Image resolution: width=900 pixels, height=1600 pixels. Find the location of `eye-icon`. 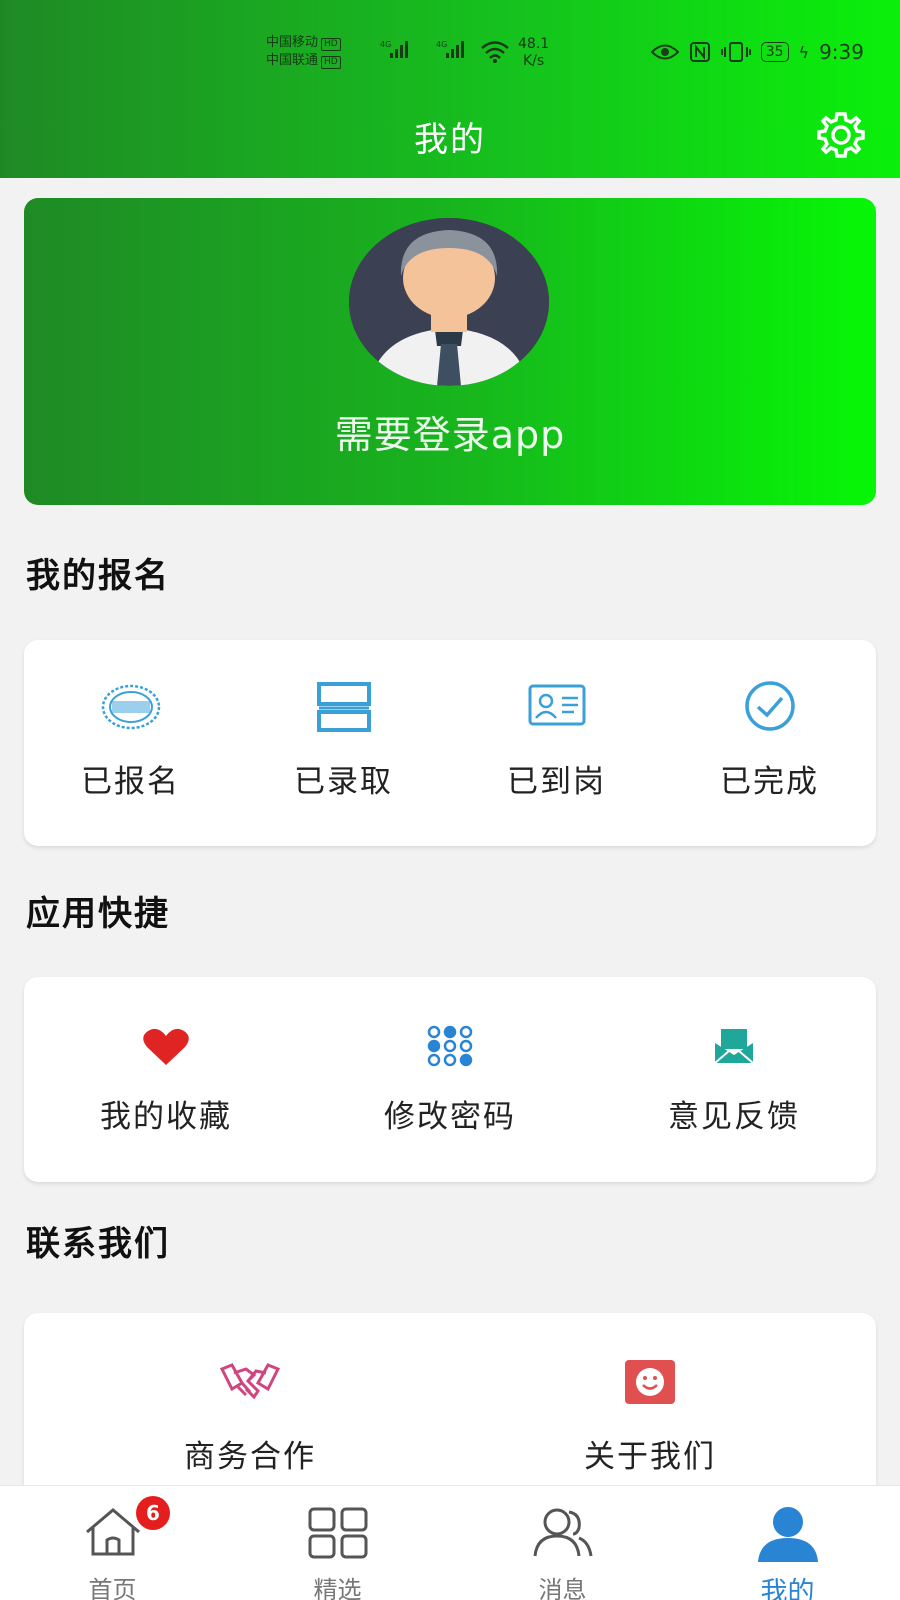

eye-icon is located at coordinates (664, 52).